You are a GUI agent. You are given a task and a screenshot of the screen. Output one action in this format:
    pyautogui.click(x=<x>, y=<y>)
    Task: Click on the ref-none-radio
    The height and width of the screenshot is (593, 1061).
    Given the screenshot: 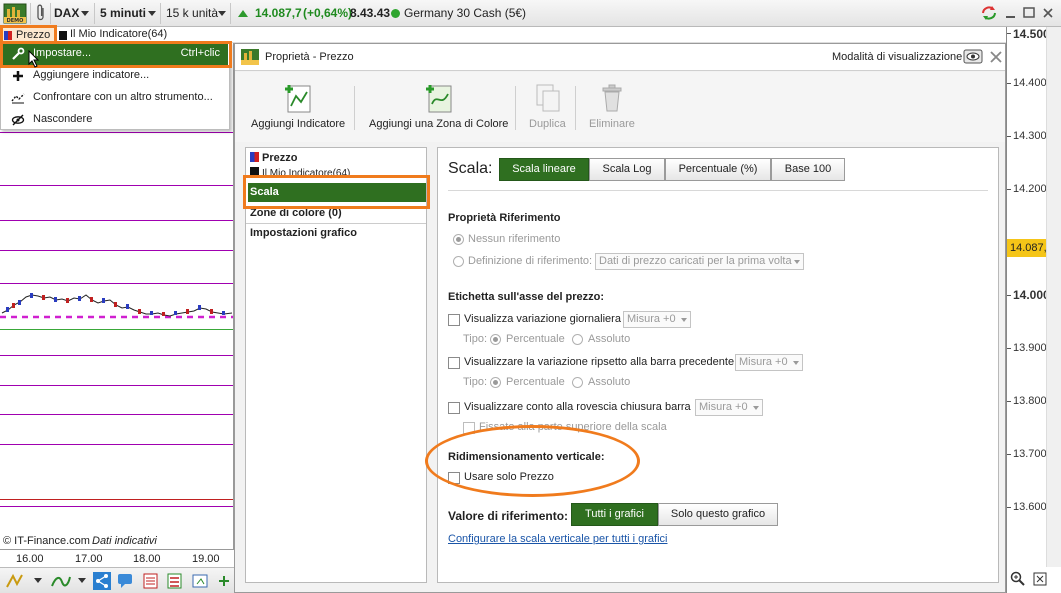 What is the action you would take?
    pyautogui.click(x=458, y=239)
    